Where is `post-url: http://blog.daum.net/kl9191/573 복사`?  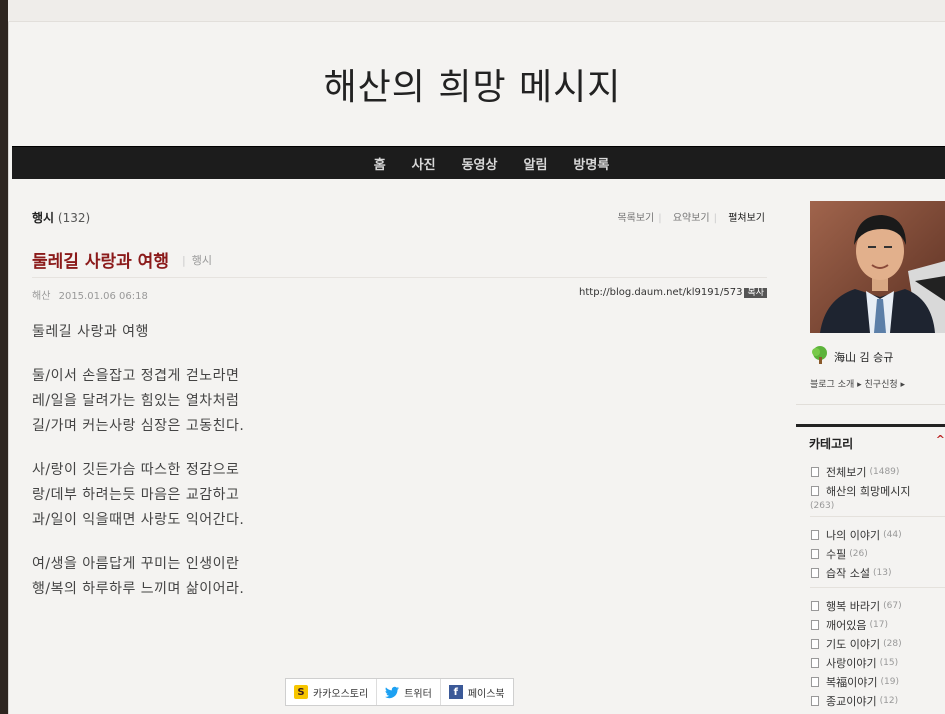
post-url: http://blog.daum.net/kl9191/573 복사 is located at coordinates (673, 291).